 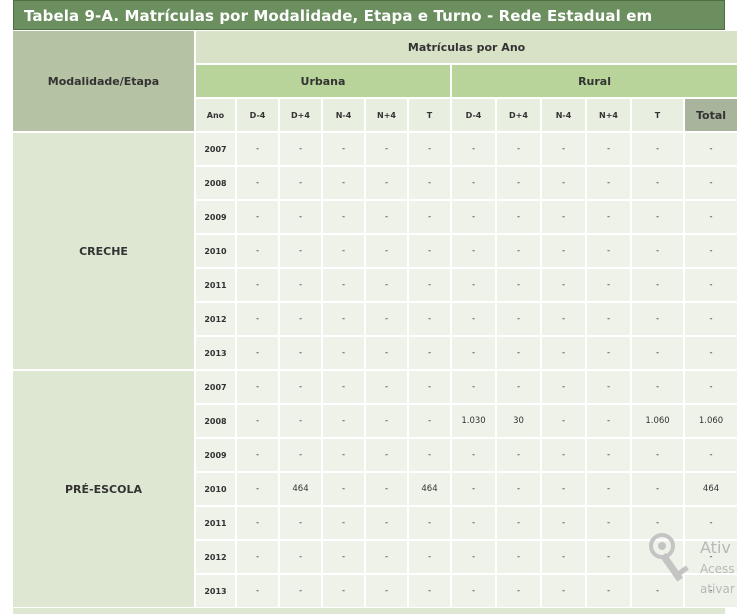 What do you see at coordinates (257, 115) in the screenshot?
I see `column-header-urbana-Dminus4: D-4` at bounding box center [257, 115].